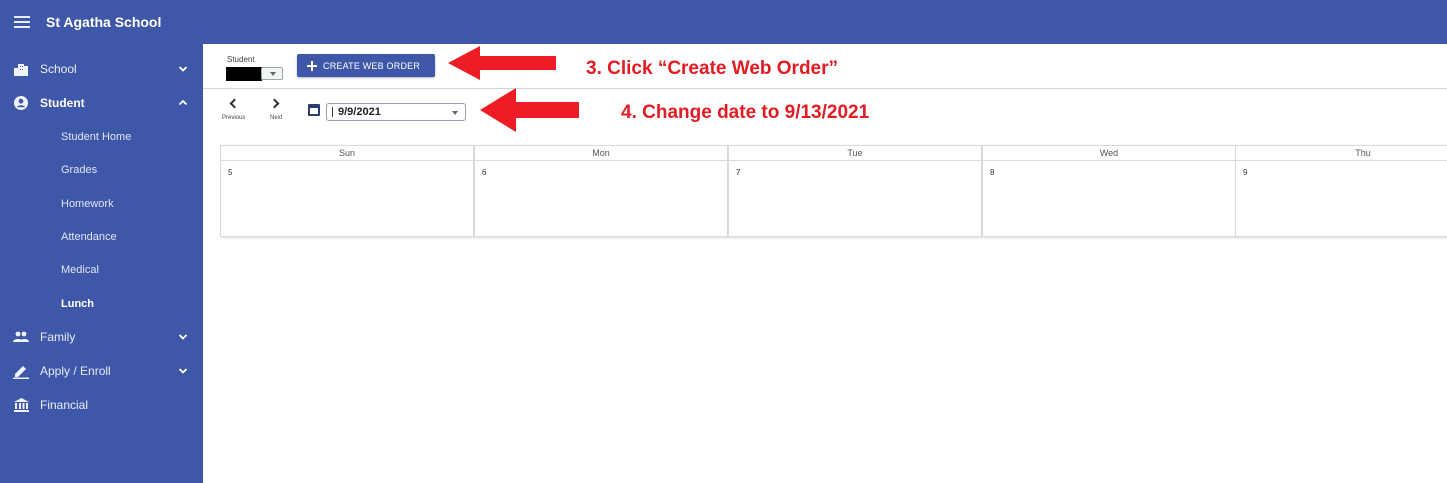 The width and height of the screenshot is (1447, 483). Describe the element at coordinates (855, 191) in the screenshot. I see `calendar-day-column: Tue 7` at that location.